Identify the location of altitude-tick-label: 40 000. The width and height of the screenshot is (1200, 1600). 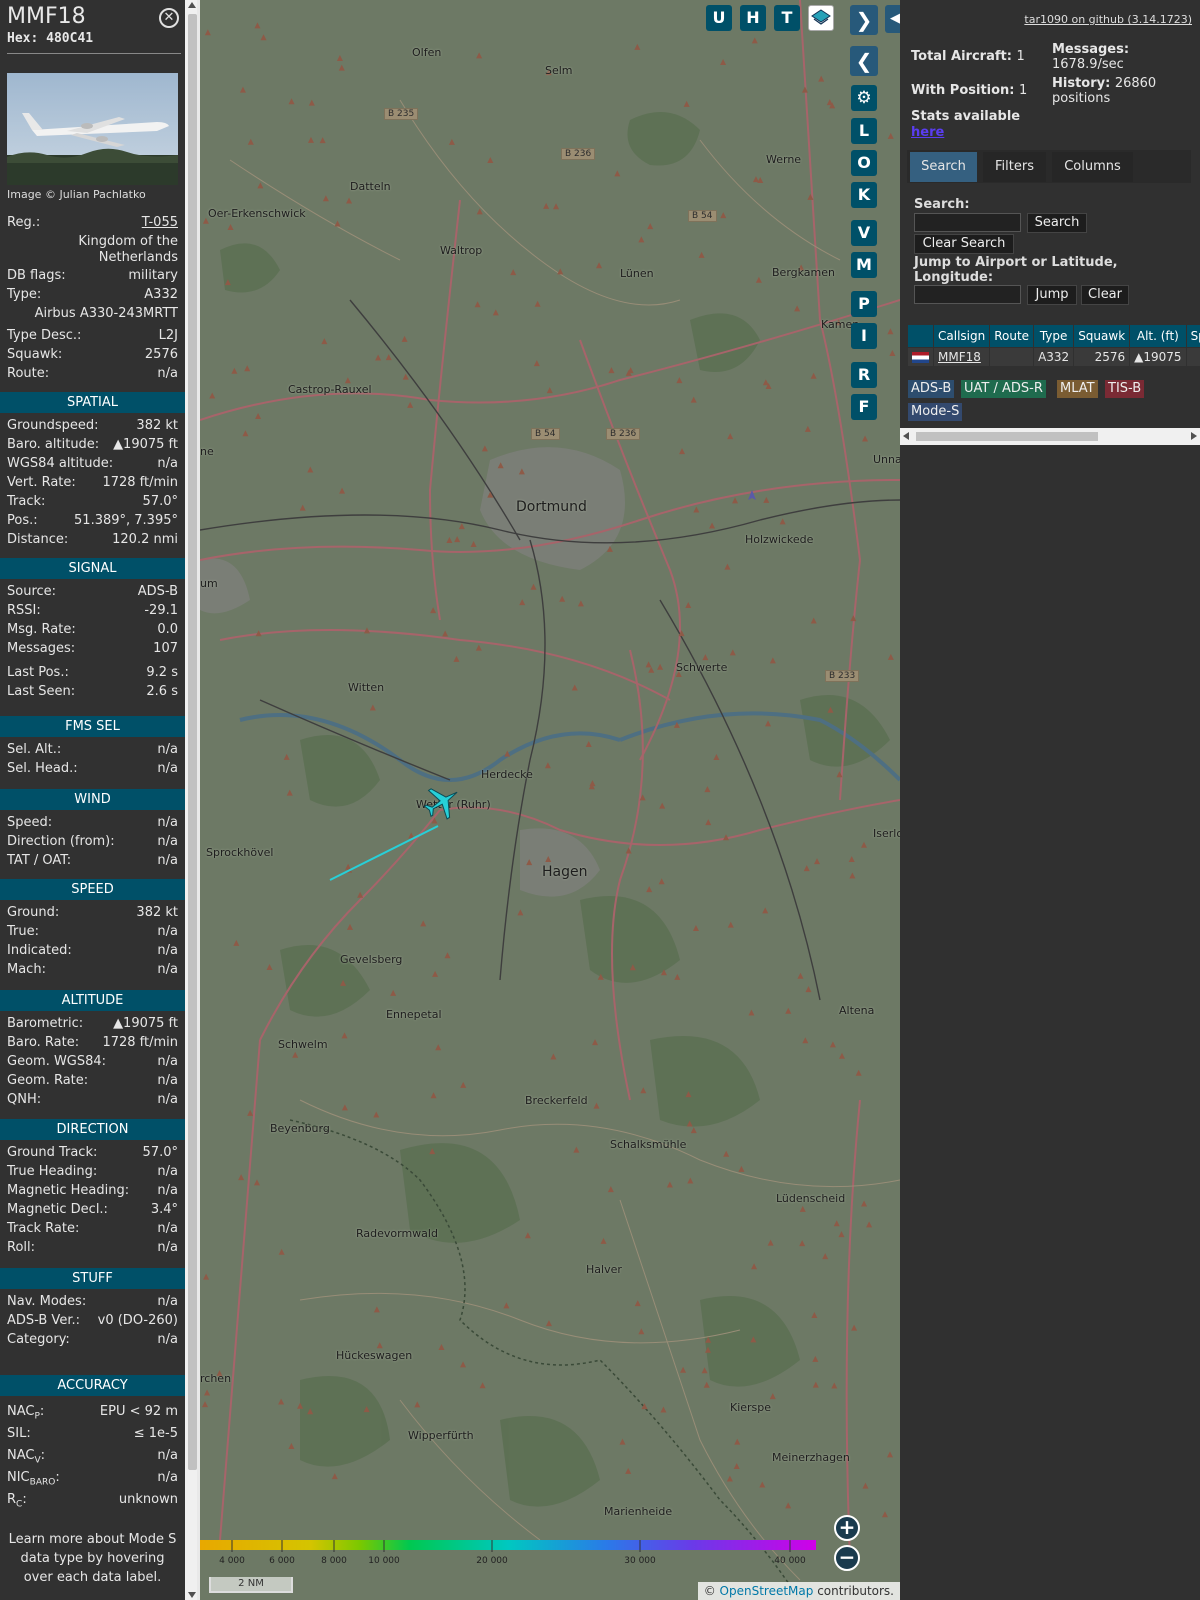
(790, 1561).